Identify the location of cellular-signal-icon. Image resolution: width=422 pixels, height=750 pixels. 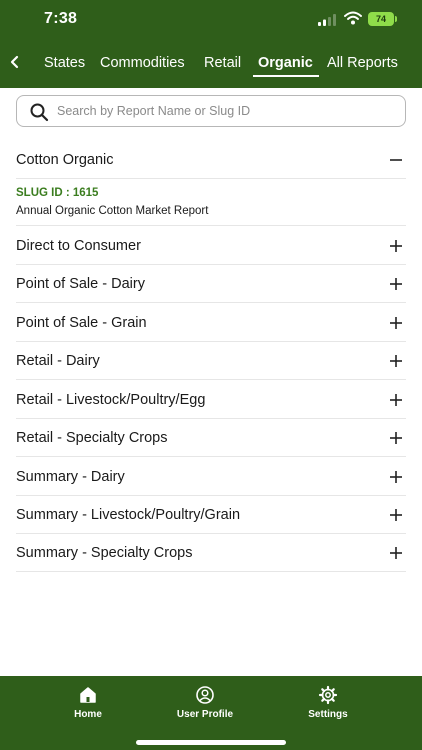
(327, 20).